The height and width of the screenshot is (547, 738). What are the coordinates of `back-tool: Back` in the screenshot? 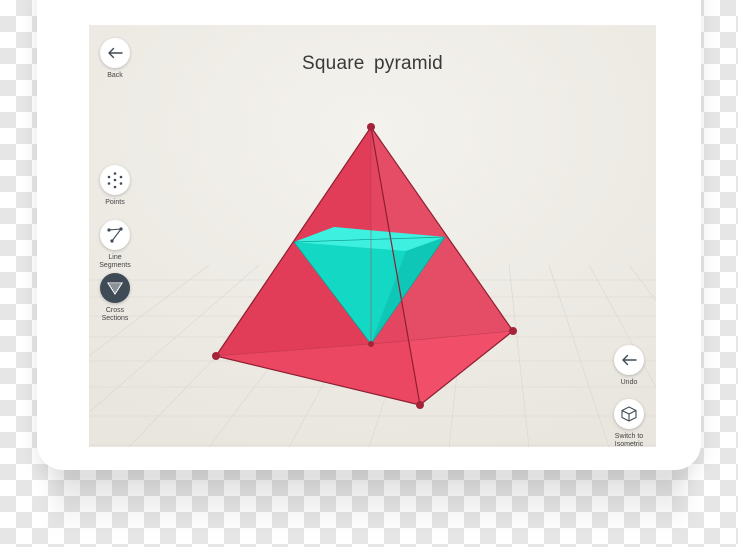 It's located at (115, 59).